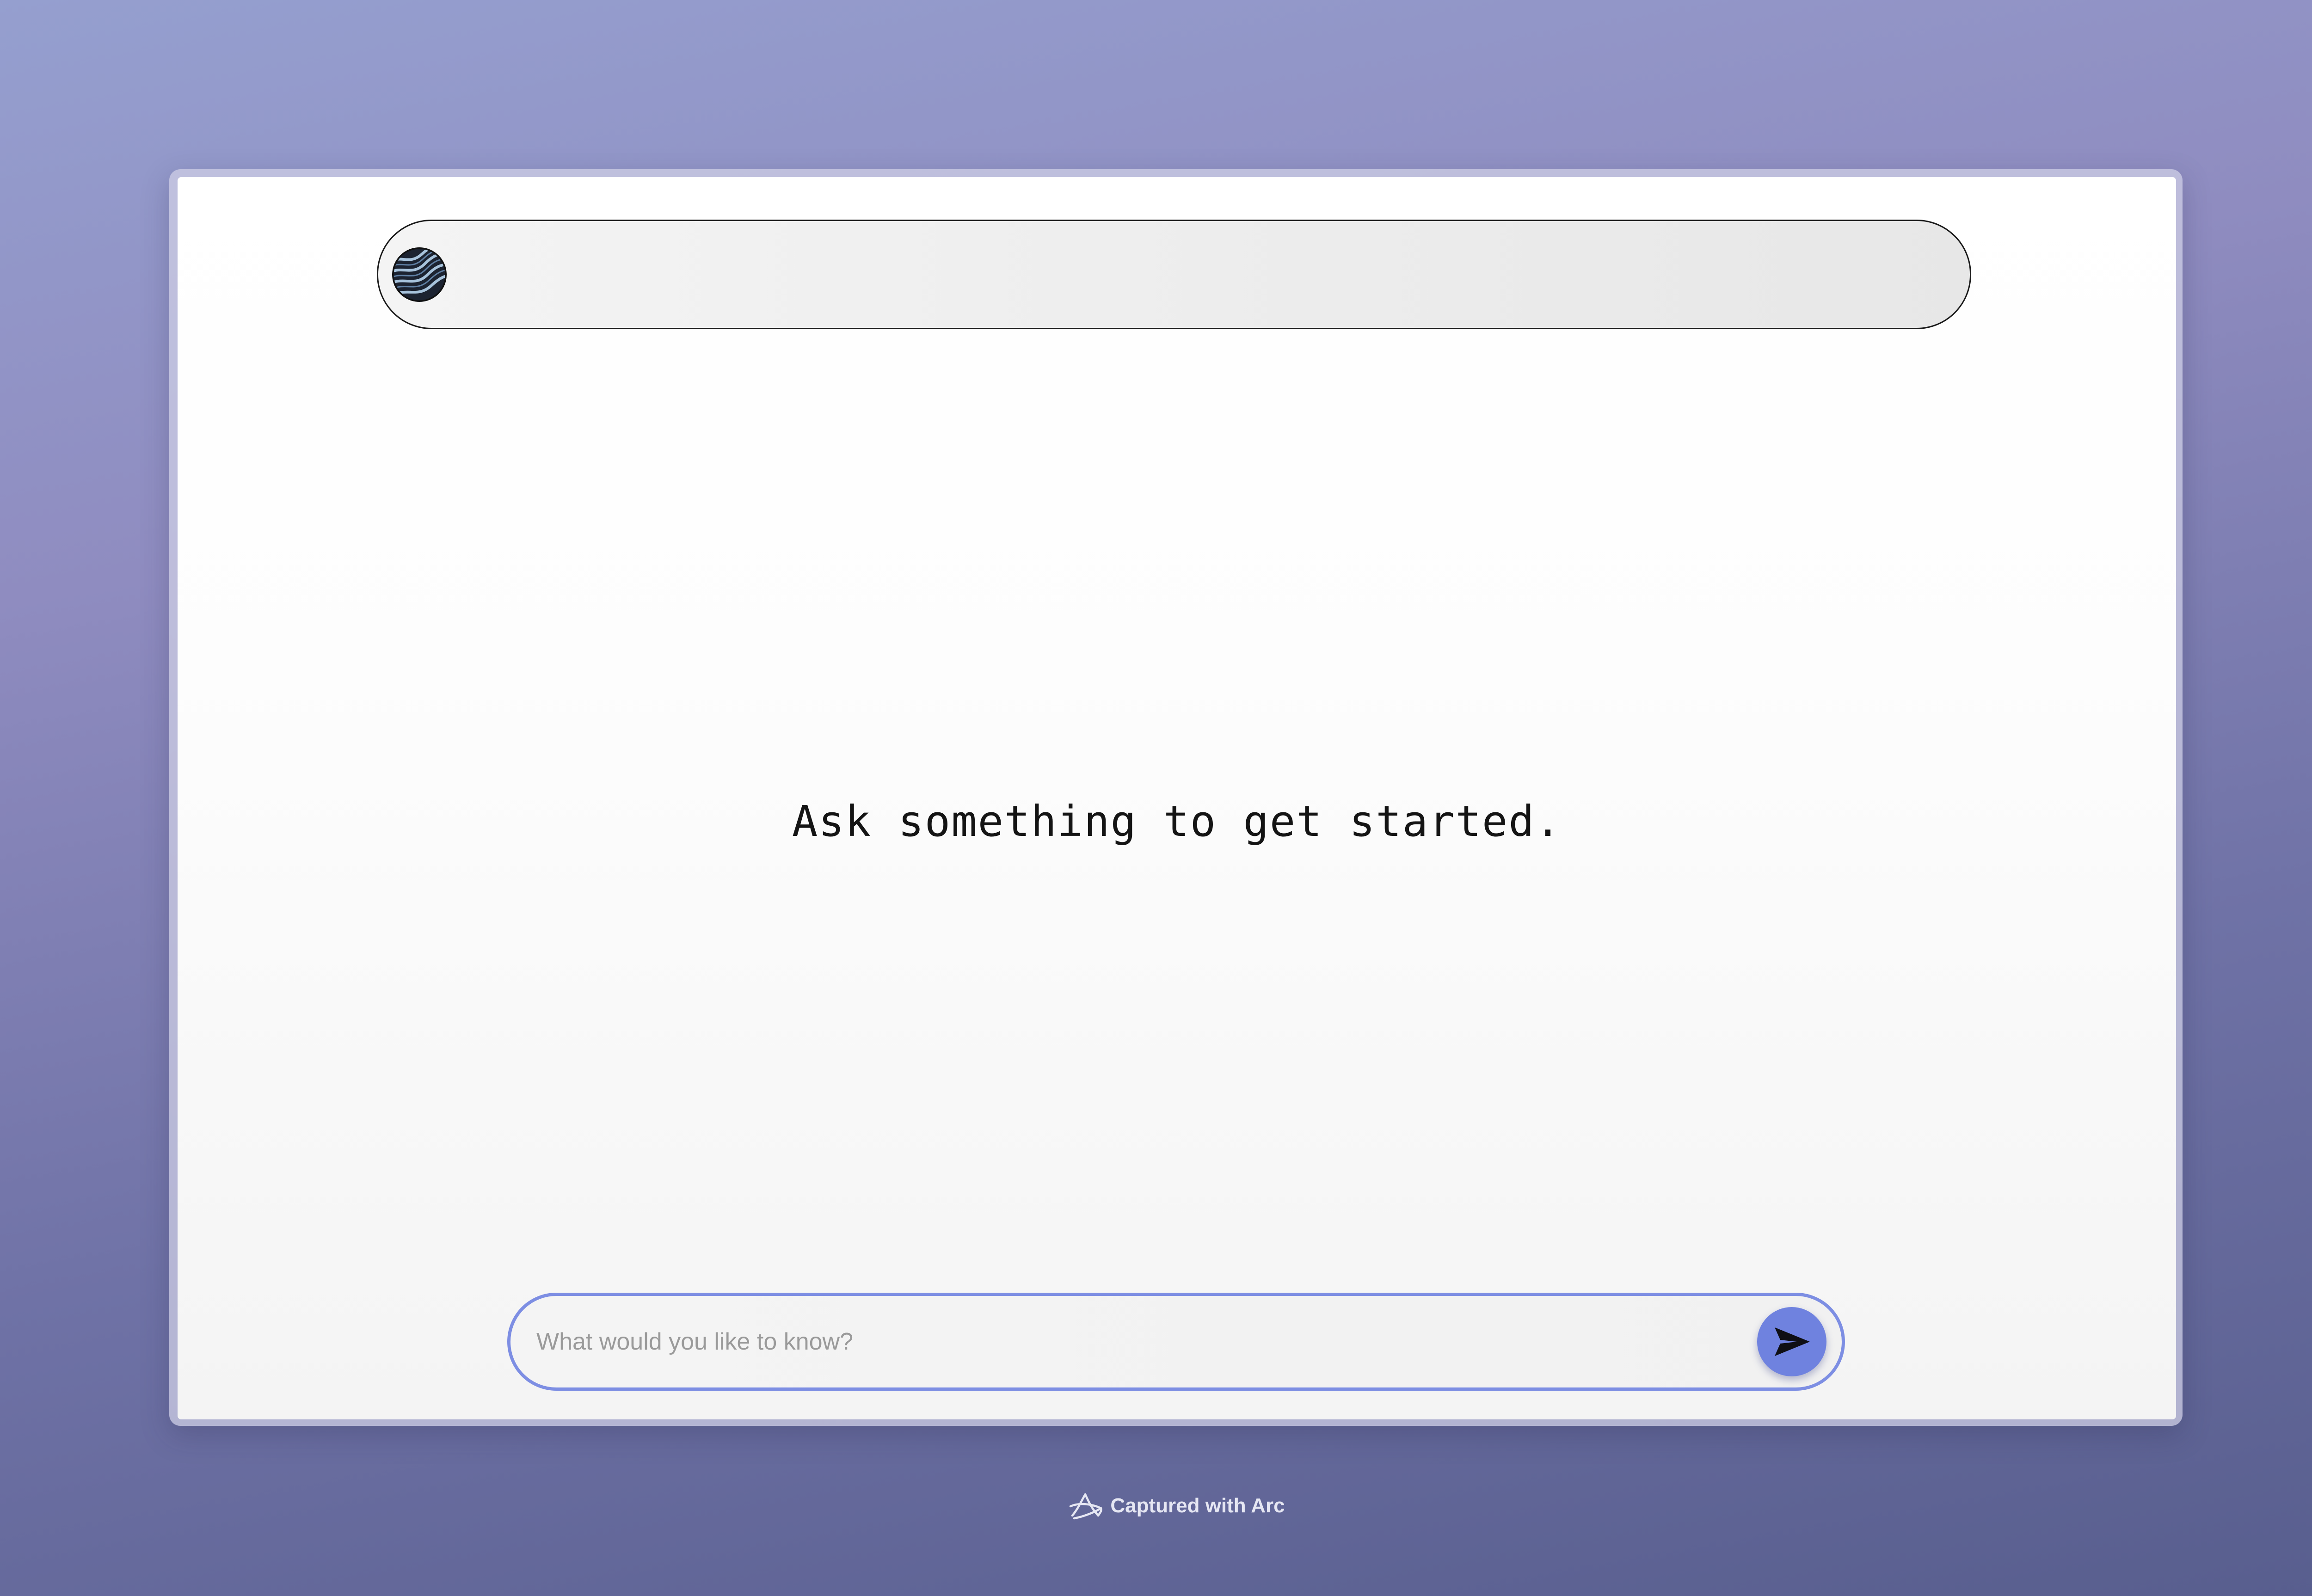 The image size is (2312, 1596). I want to click on capture-footer-text: Captured with Arc, so click(1197, 1505).